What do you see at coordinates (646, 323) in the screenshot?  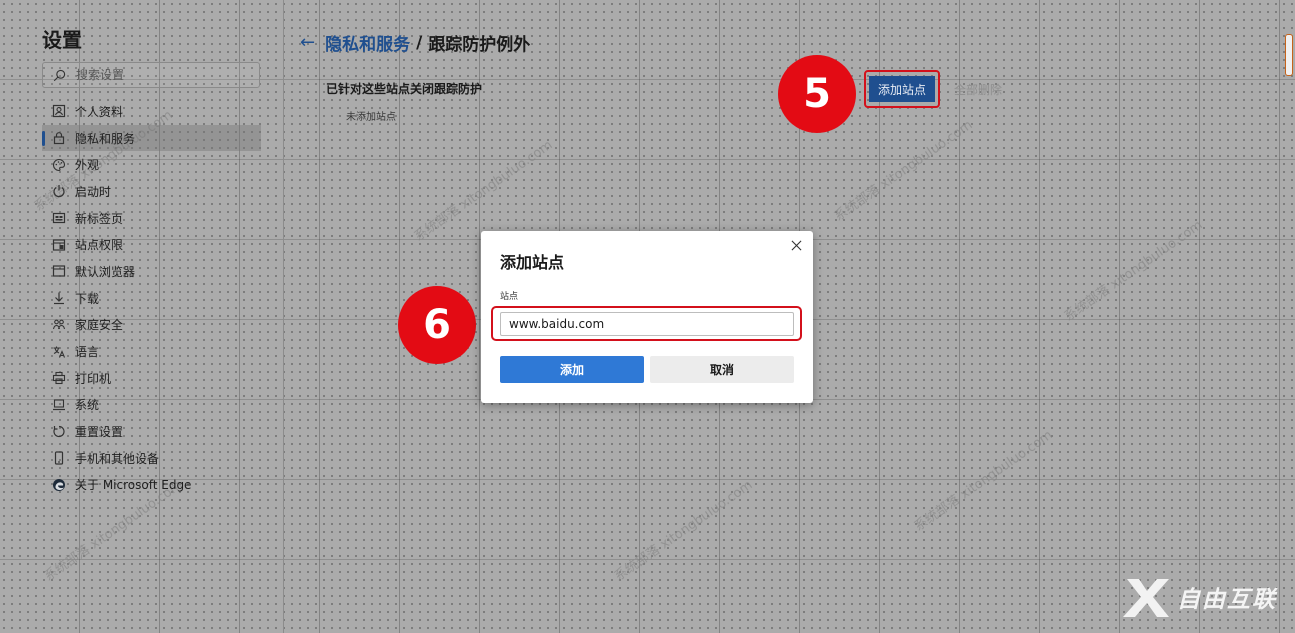 I see `site-input-highlight-box` at bounding box center [646, 323].